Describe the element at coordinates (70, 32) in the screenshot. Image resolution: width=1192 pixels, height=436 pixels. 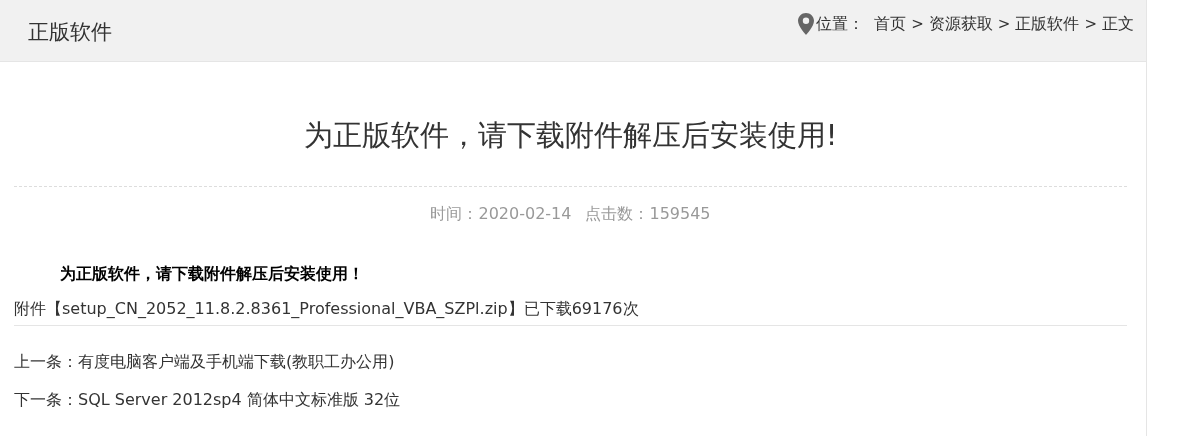
I see `section-title: 正版软件` at that location.